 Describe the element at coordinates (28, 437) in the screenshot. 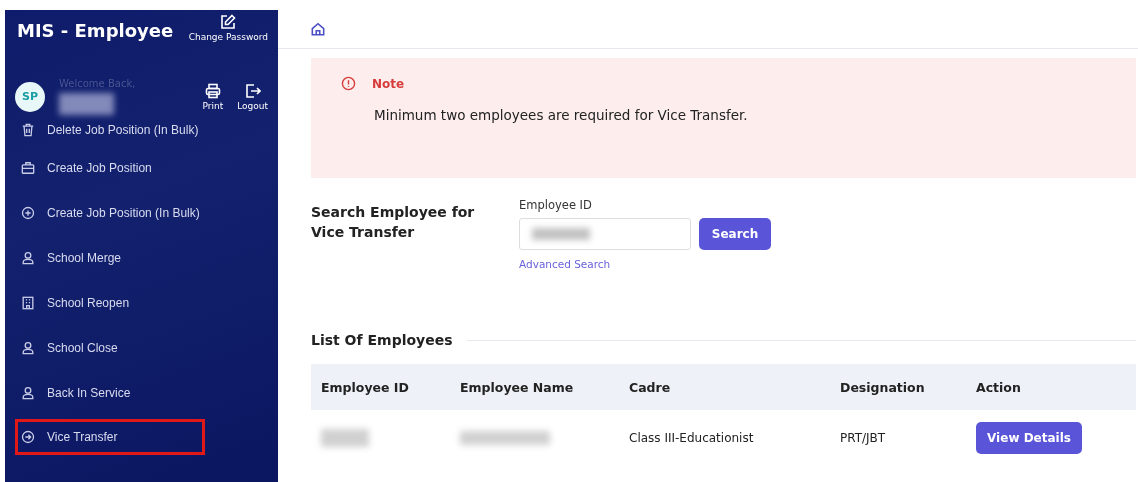

I see `arrow-circle-icon` at that location.